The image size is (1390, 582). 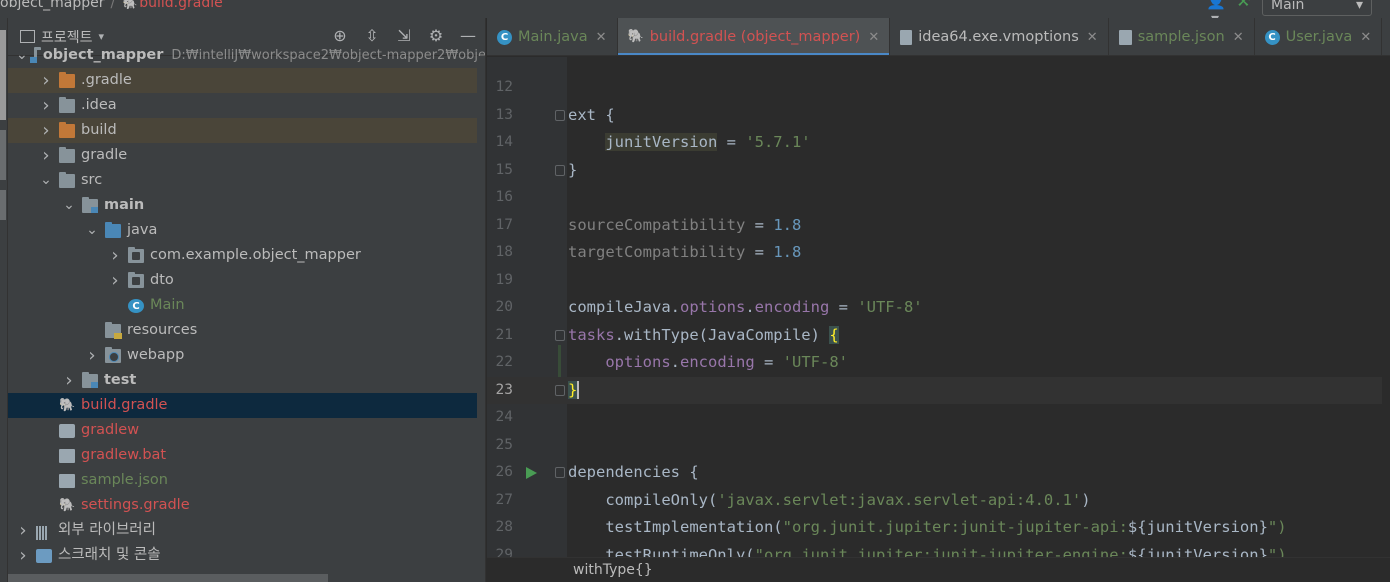 I want to click on code-line: 16, so click(x=934, y=198).